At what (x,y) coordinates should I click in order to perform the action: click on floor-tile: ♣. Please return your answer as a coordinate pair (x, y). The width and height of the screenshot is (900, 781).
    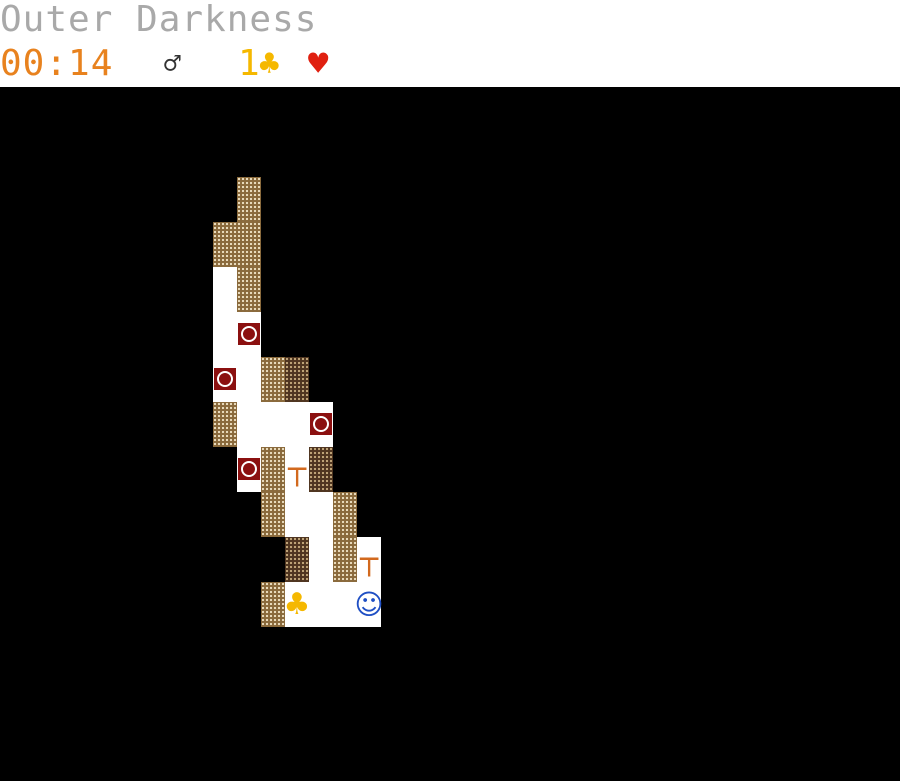
    Looking at the image, I should click on (297, 604).